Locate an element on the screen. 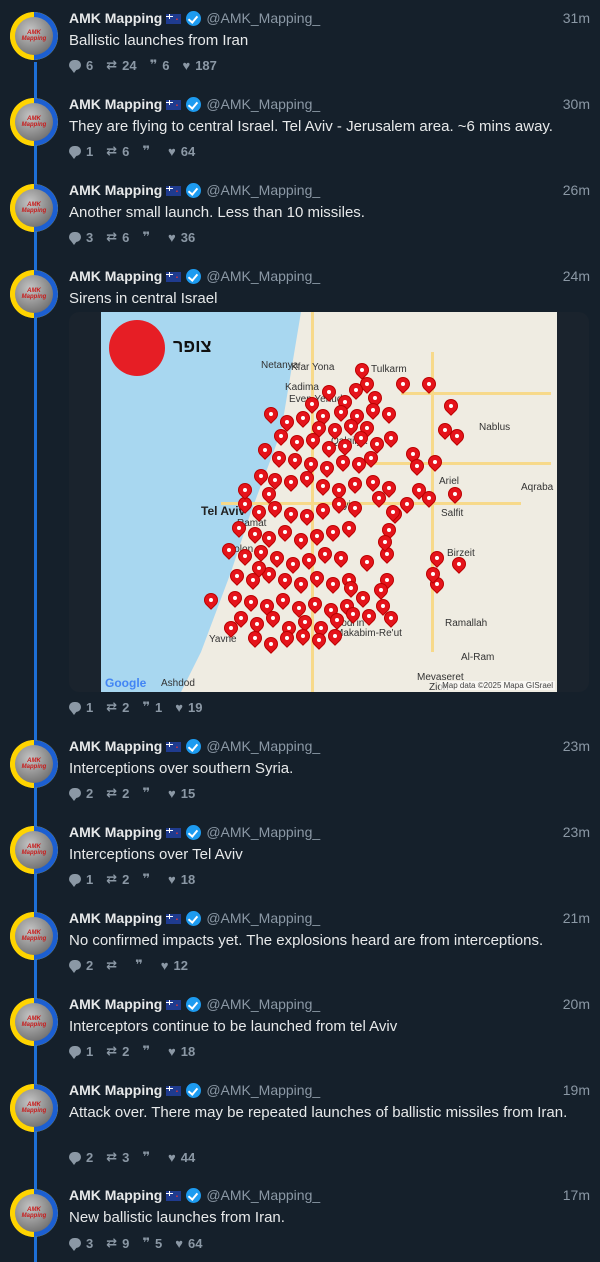  like: ♥ 15 is located at coordinates (181, 793).